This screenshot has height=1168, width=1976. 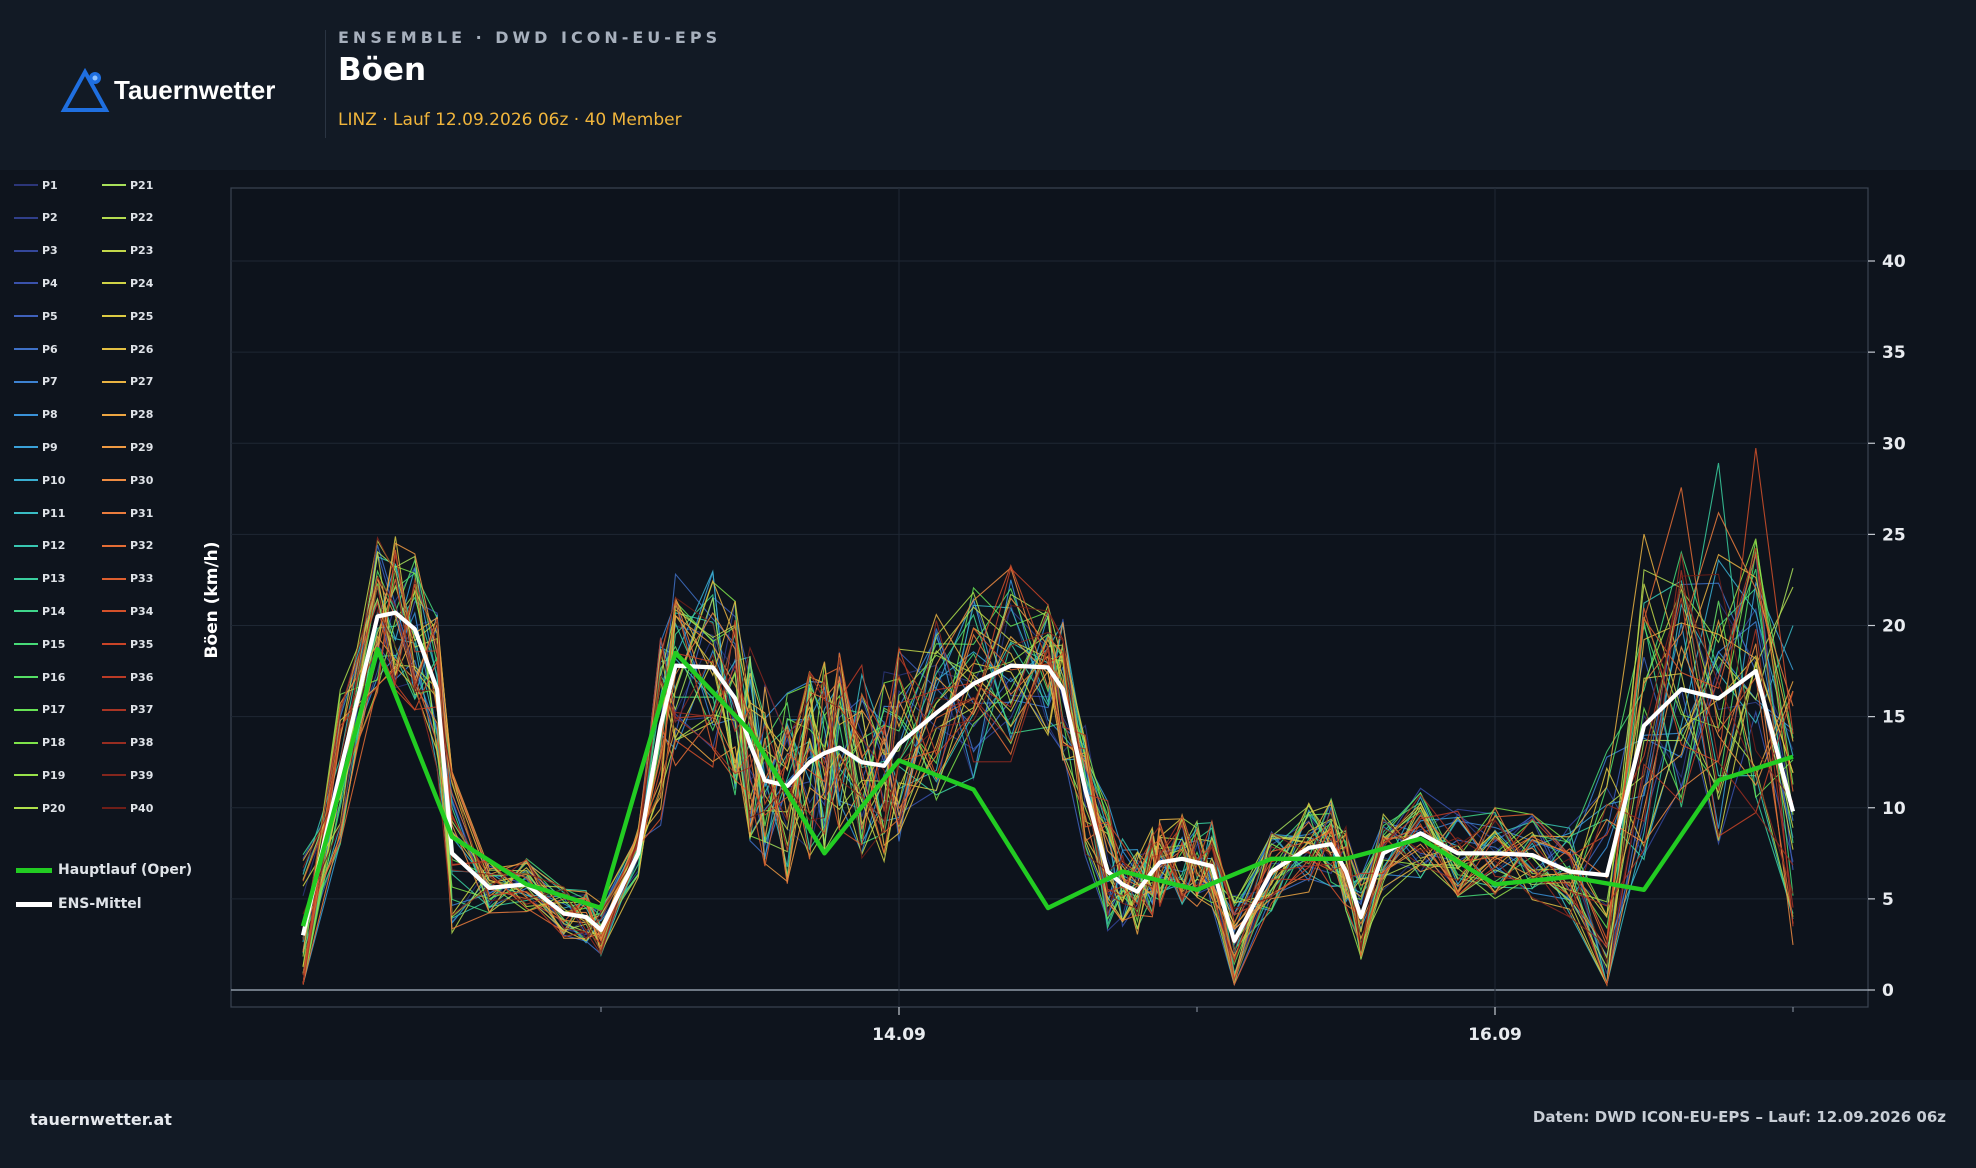 What do you see at coordinates (101, 1119) in the screenshot?
I see `footer-site: tauernwetter.at` at bounding box center [101, 1119].